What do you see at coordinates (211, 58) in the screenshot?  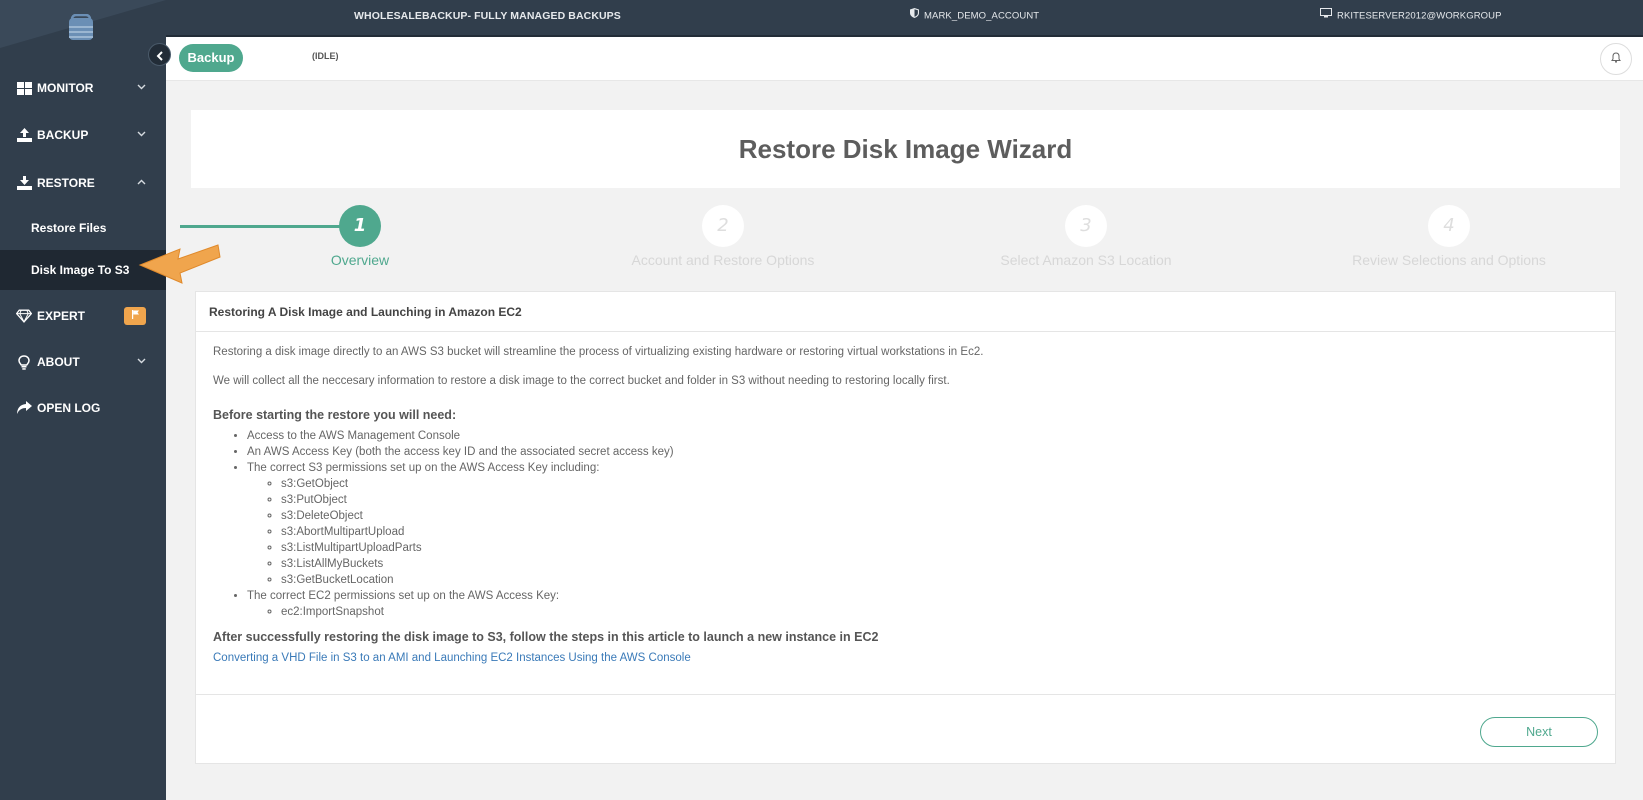 I see `backup-button: Backup` at bounding box center [211, 58].